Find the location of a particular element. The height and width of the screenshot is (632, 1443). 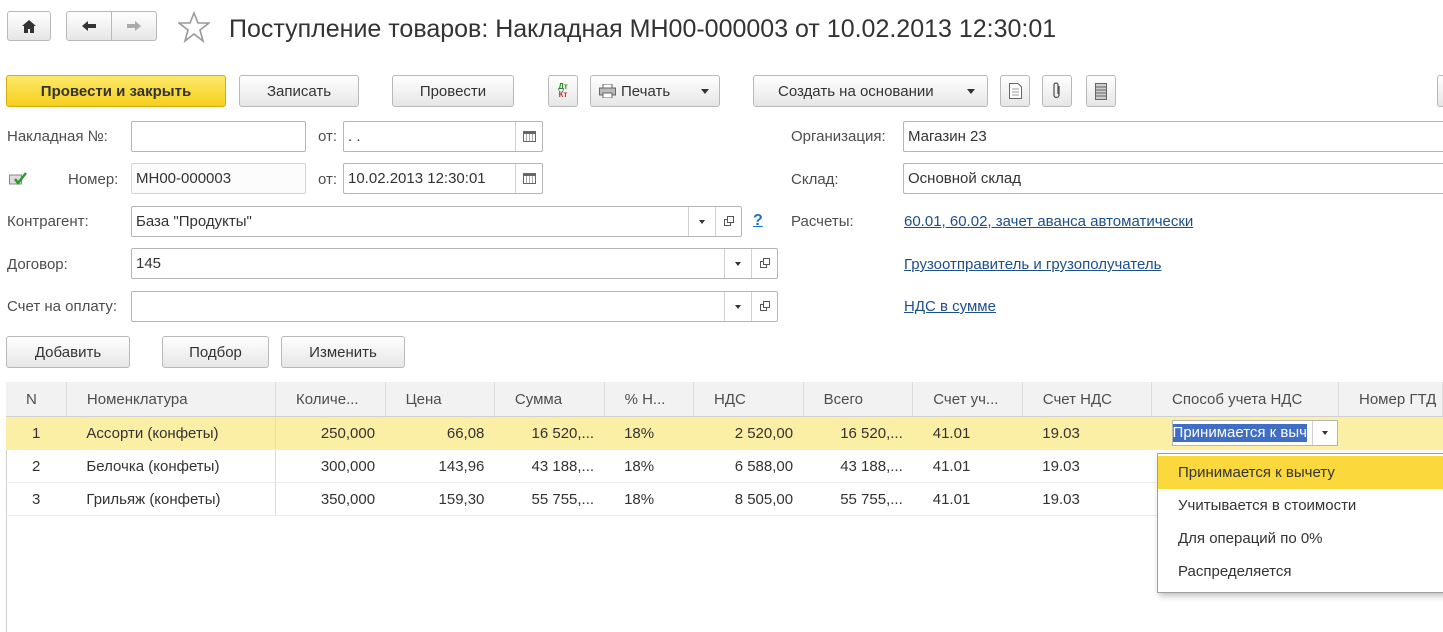

structure-button is located at coordinates (1101, 91).